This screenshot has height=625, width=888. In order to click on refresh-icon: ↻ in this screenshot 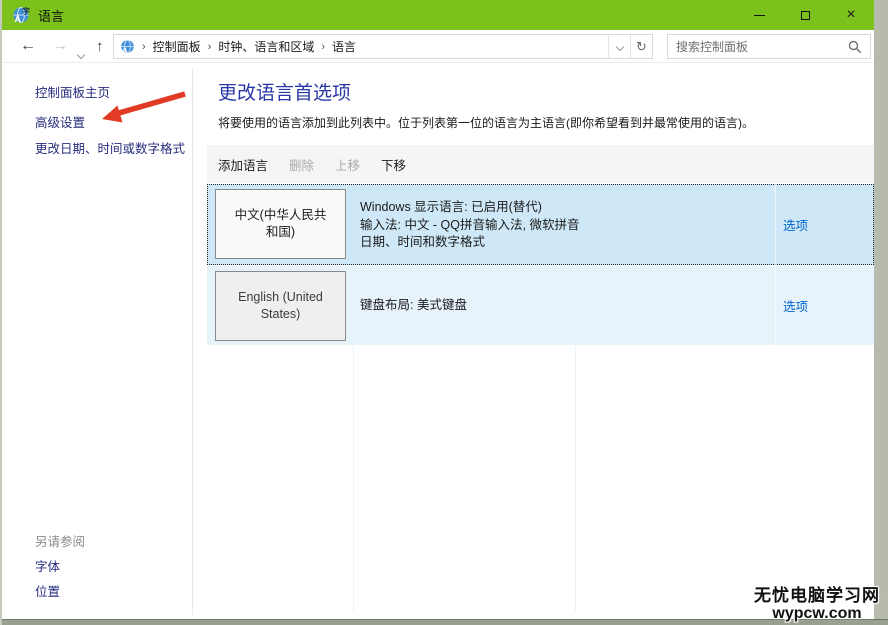, I will do `click(641, 46)`.